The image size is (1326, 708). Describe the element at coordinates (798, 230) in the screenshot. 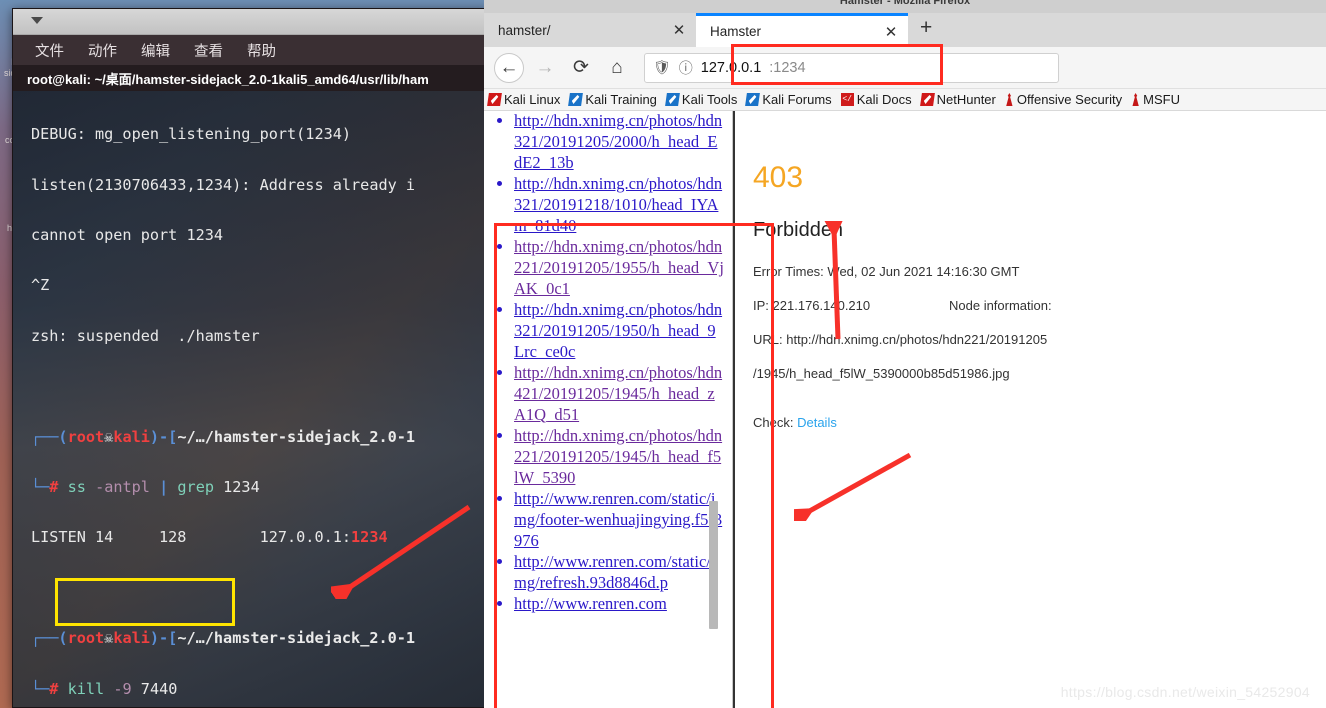

I see `error-title: Forbidden` at that location.